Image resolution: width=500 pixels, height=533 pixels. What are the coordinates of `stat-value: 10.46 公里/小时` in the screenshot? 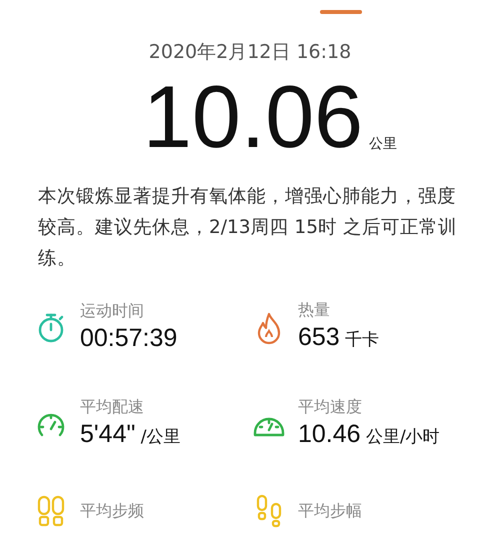 It's located at (369, 434).